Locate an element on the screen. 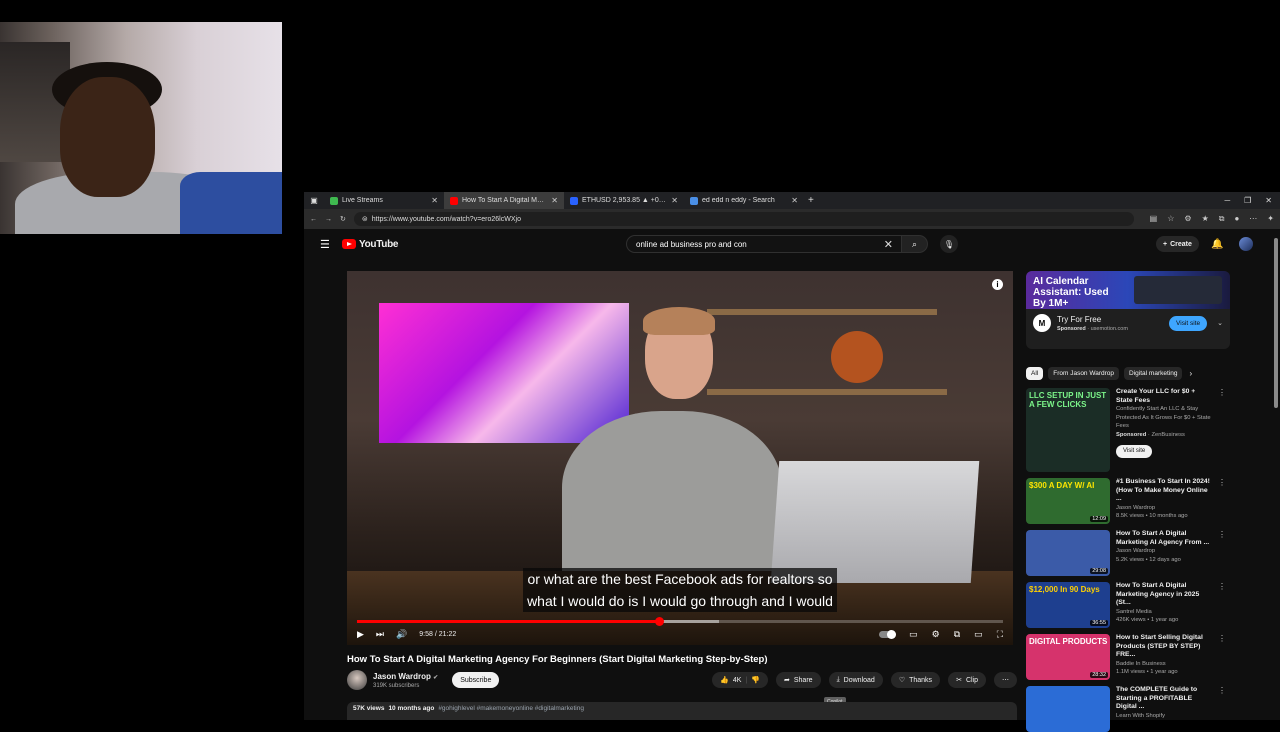  extensions-icon: ⚙ is located at coordinates (1187, 219).